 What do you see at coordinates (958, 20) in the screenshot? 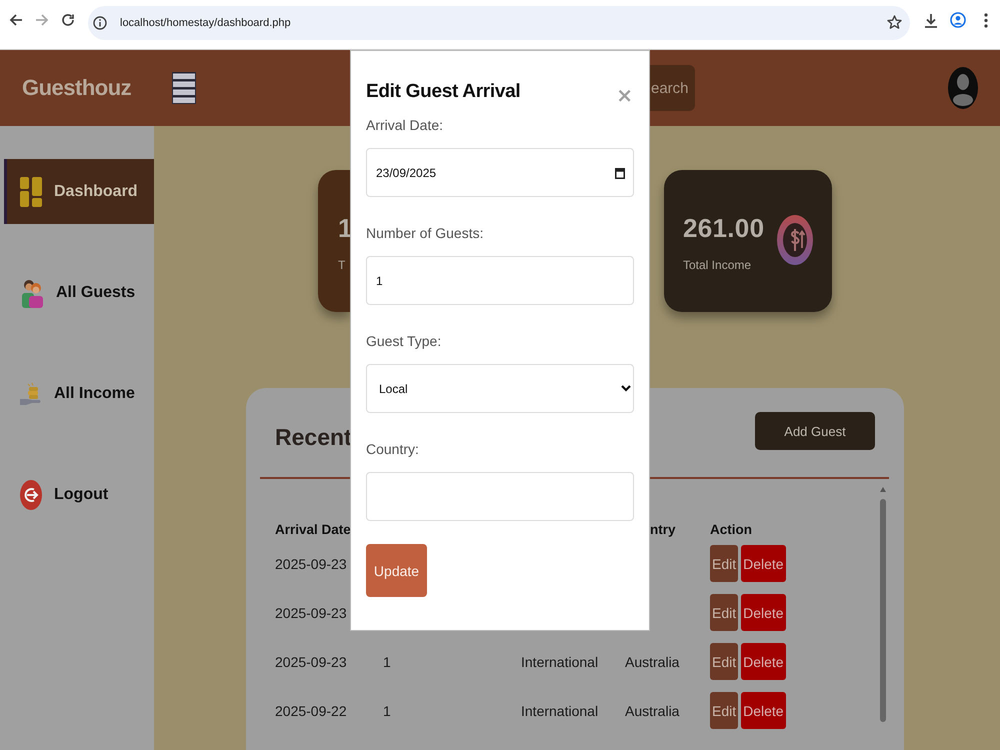
I see `profile-icon` at bounding box center [958, 20].